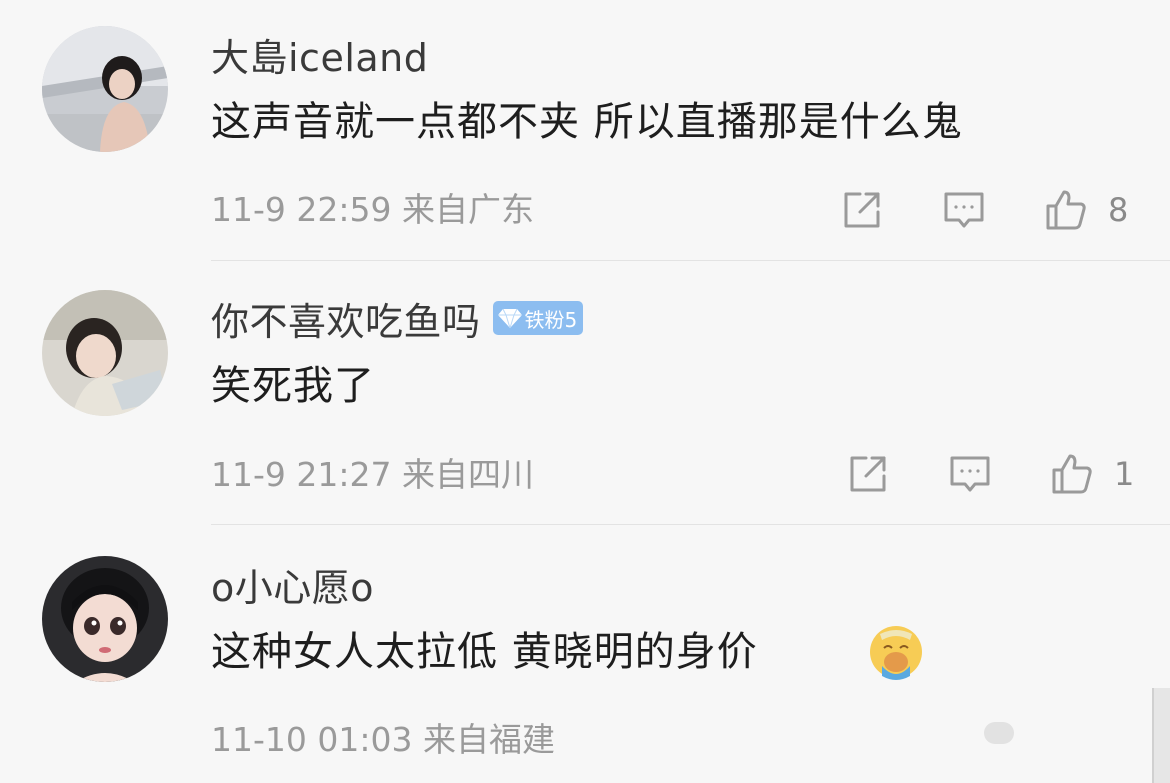 This screenshot has height=783, width=1170. I want to click on scrollbar, so click(1161, 735).